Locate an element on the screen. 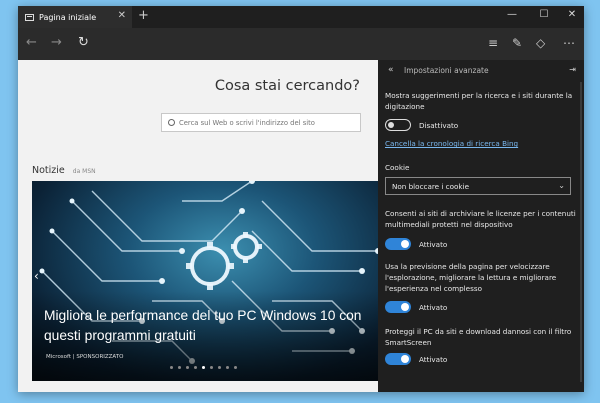 This screenshot has width=600, height=403. chevron-down-icon: ⌄ is located at coordinates (561, 185).